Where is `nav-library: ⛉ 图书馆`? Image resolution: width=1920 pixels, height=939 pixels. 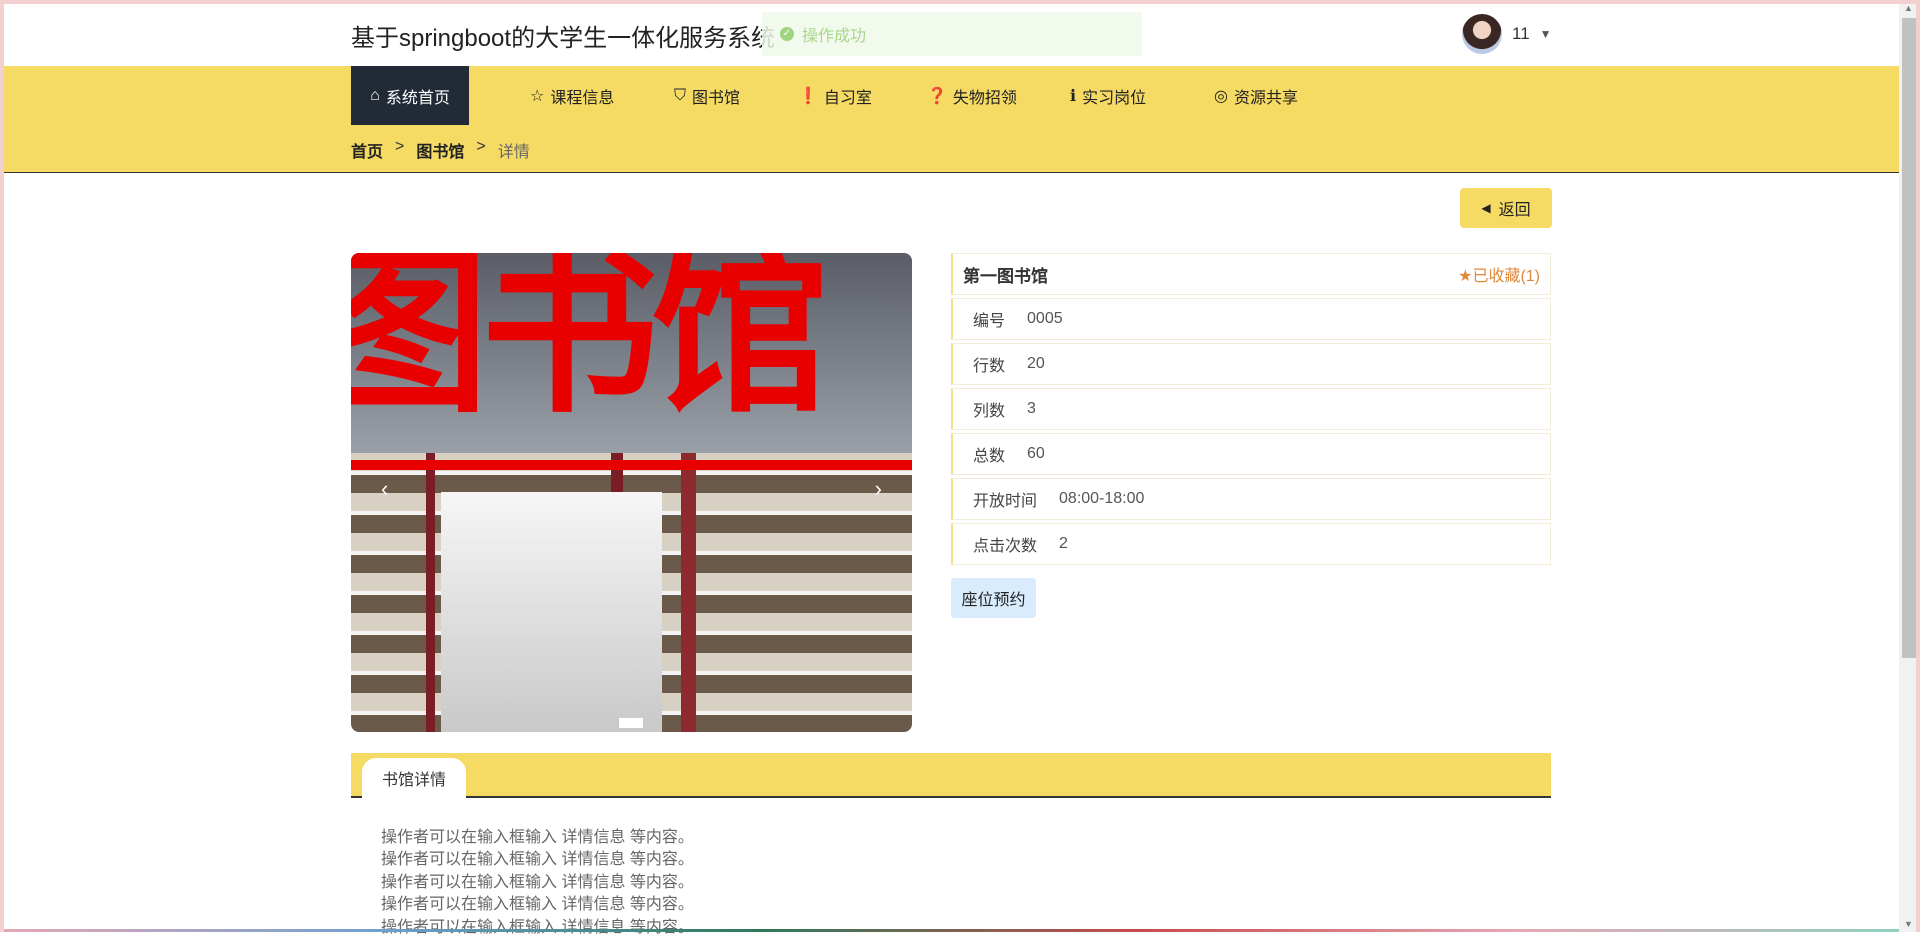
nav-library: ⛉ 图书馆 is located at coordinates (707, 95).